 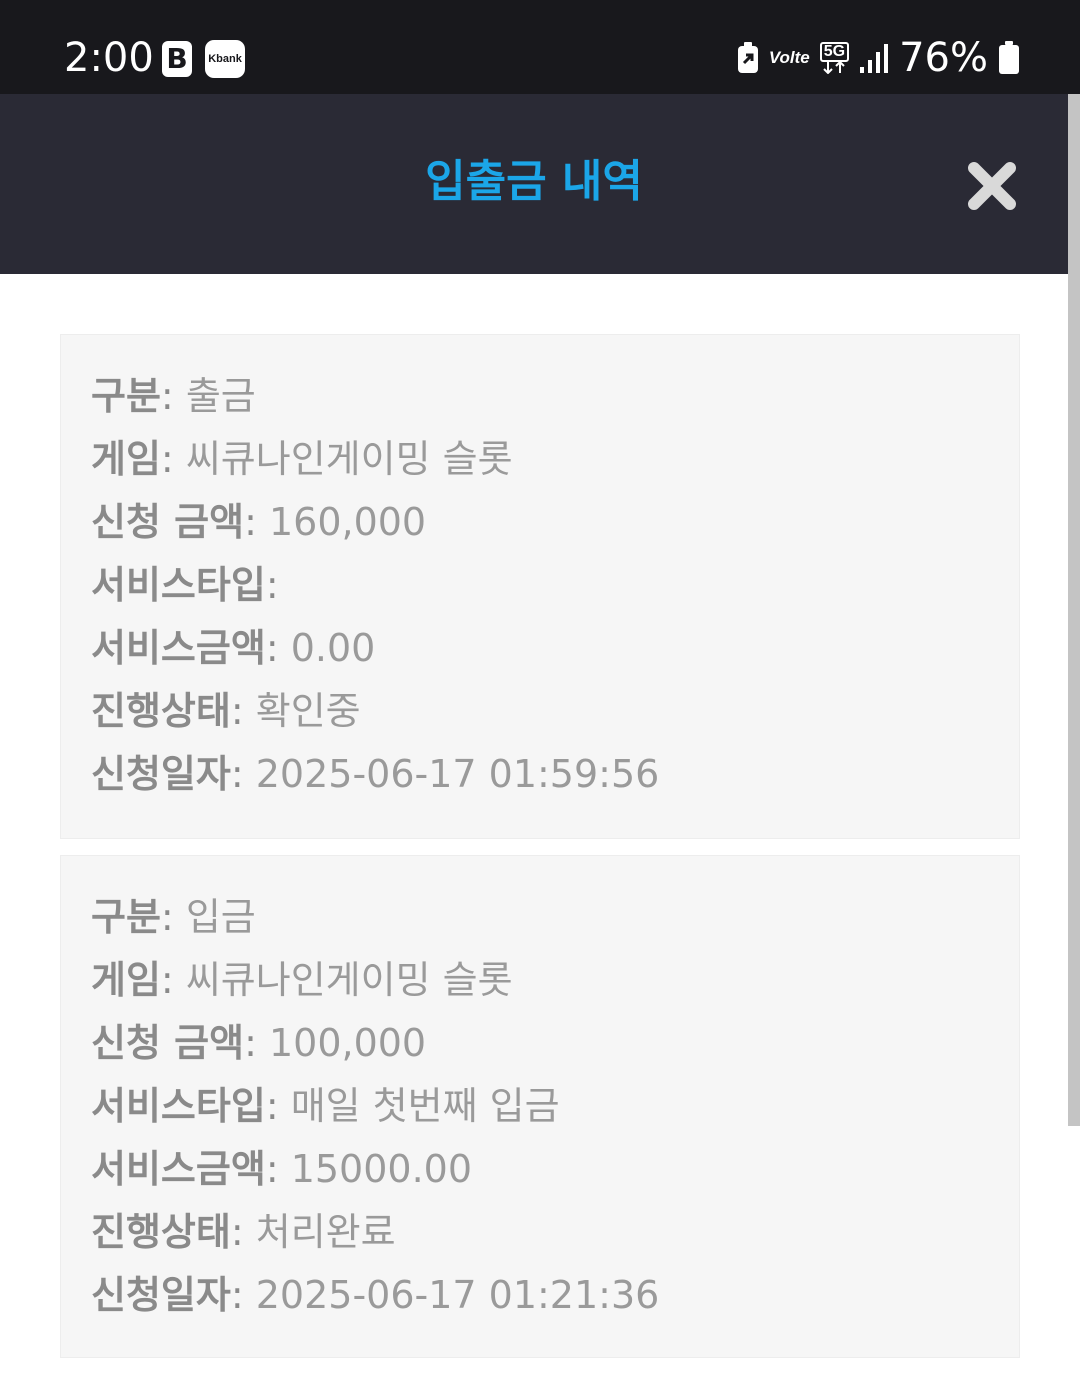 What do you see at coordinates (220, 396) in the screenshot?
I see `field-value: 출금` at bounding box center [220, 396].